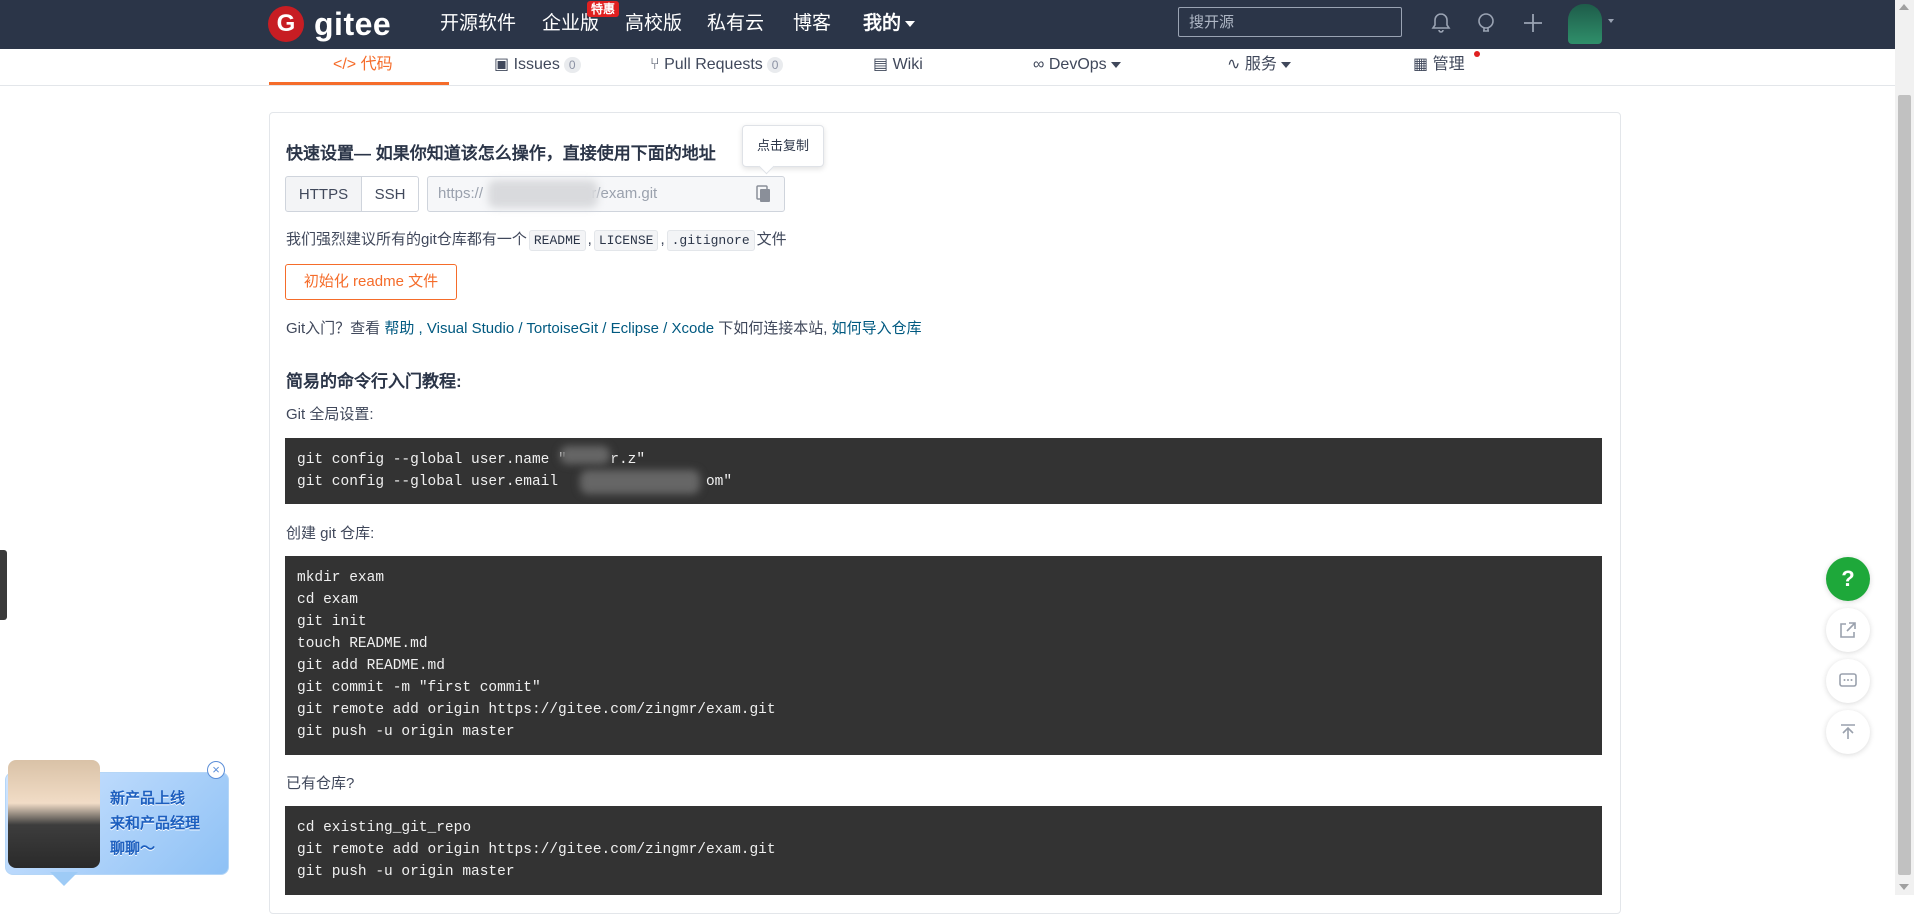 The height and width of the screenshot is (914, 1914). What do you see at coordinates (775, 64) in the screenshot?
I see `pulls-count: 0` at bounding box center [775, 64].